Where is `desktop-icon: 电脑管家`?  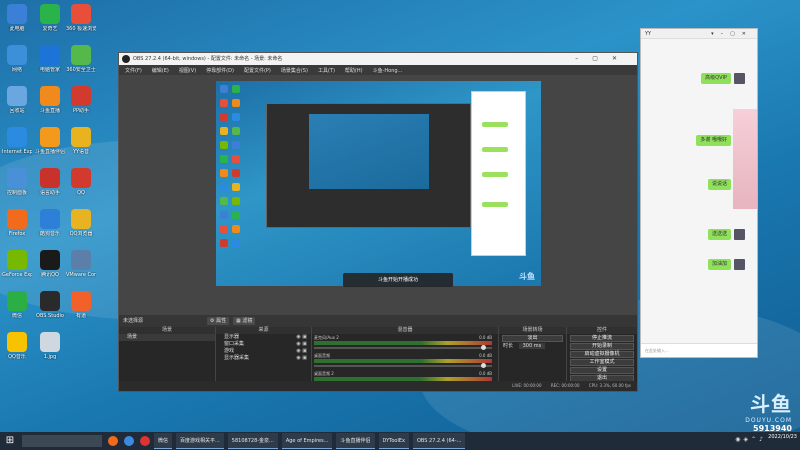 desktop-icon: 电脑管家 is located at coordinates (50, 59).